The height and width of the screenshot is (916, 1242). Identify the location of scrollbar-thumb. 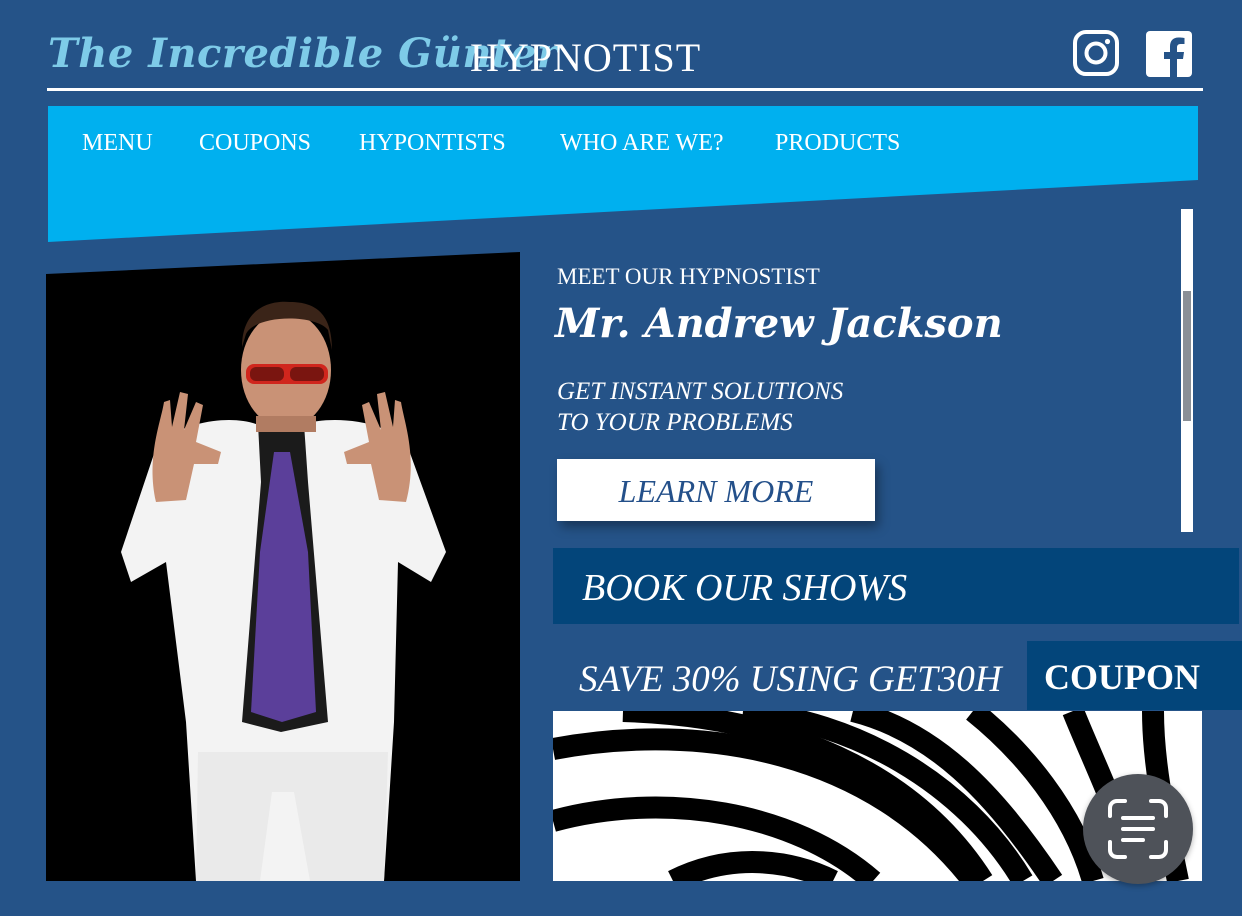
(1187, 356).